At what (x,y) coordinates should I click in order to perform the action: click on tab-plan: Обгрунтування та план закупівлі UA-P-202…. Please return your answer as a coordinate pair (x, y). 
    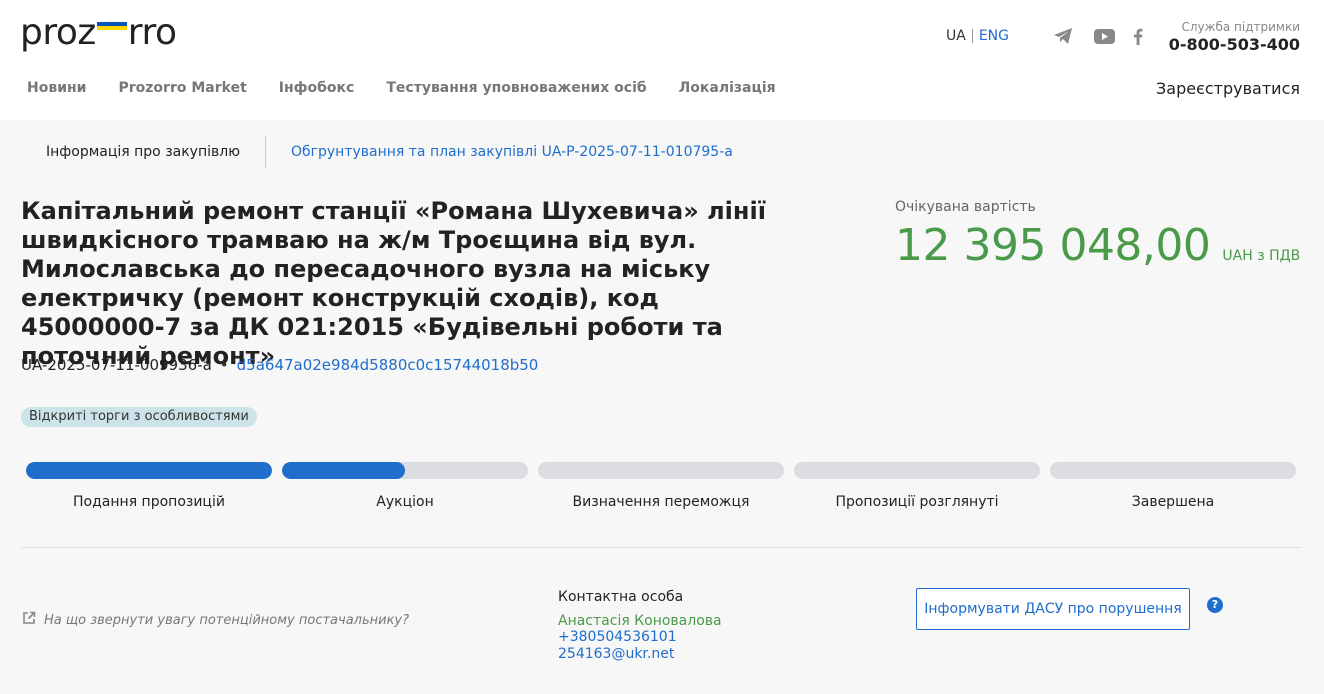
    Looking at the image, I should click on (499, 152).